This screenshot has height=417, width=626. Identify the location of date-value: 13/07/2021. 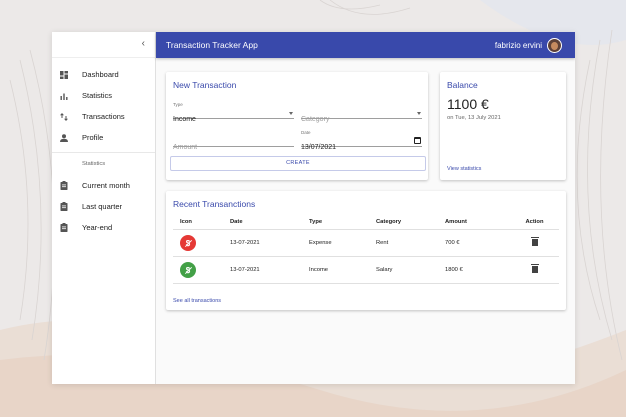
(319, 147).